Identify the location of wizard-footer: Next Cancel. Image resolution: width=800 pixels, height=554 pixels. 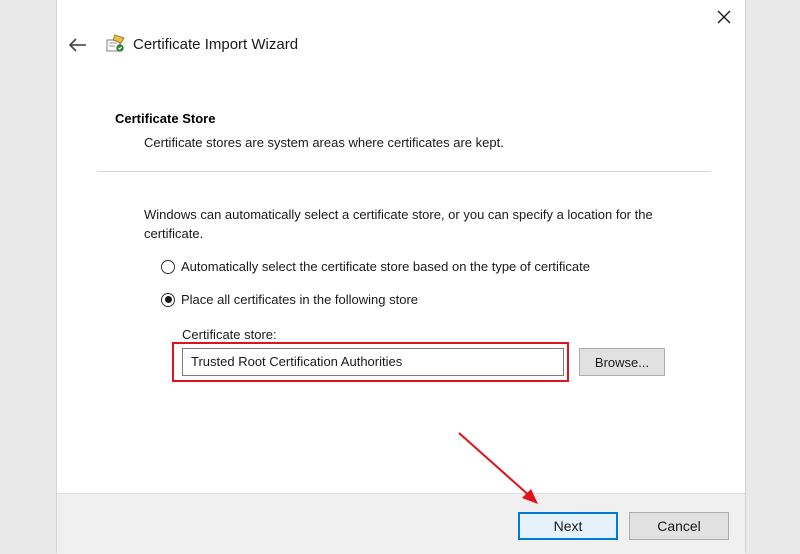
(401, 523).